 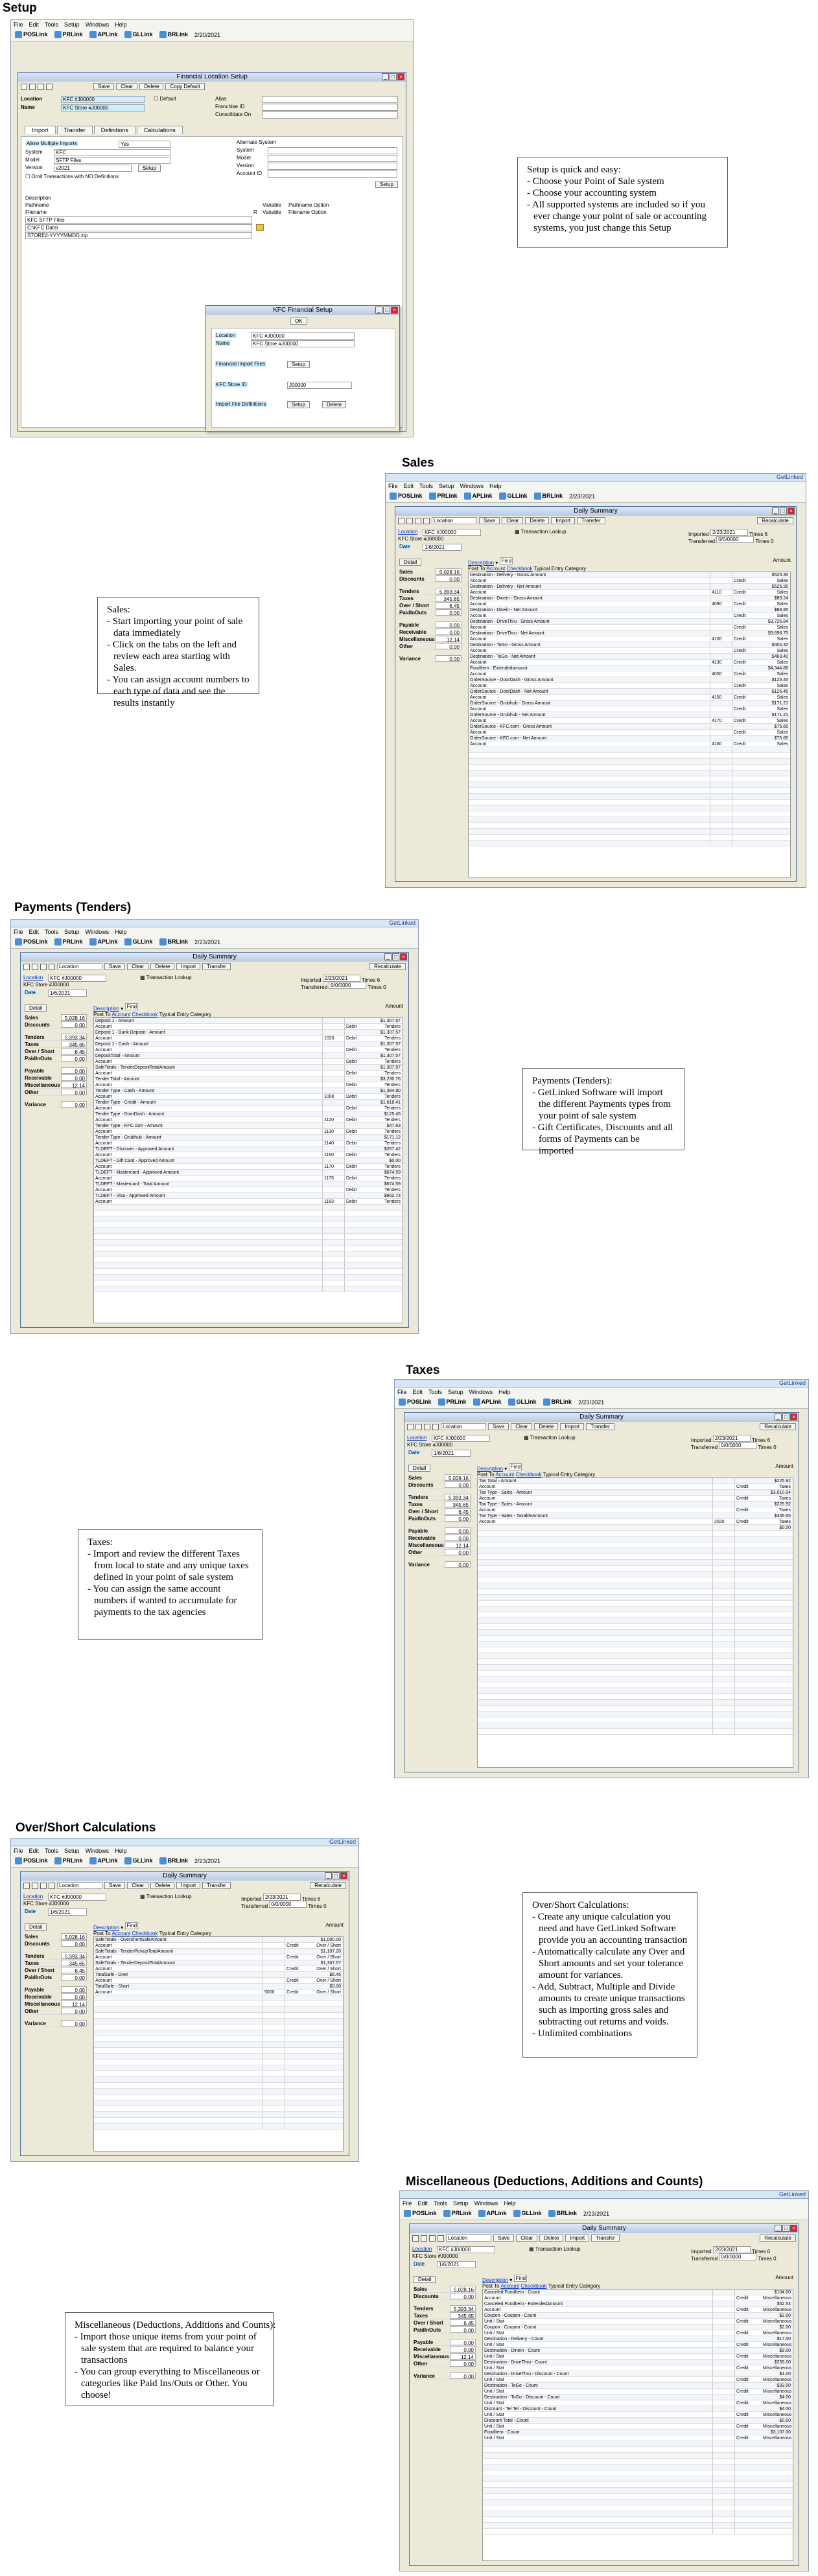 What do you see at coordinates (33, 1897) in the screenshot?
I see `location-link: Location` at bounding box center [33, 1897].